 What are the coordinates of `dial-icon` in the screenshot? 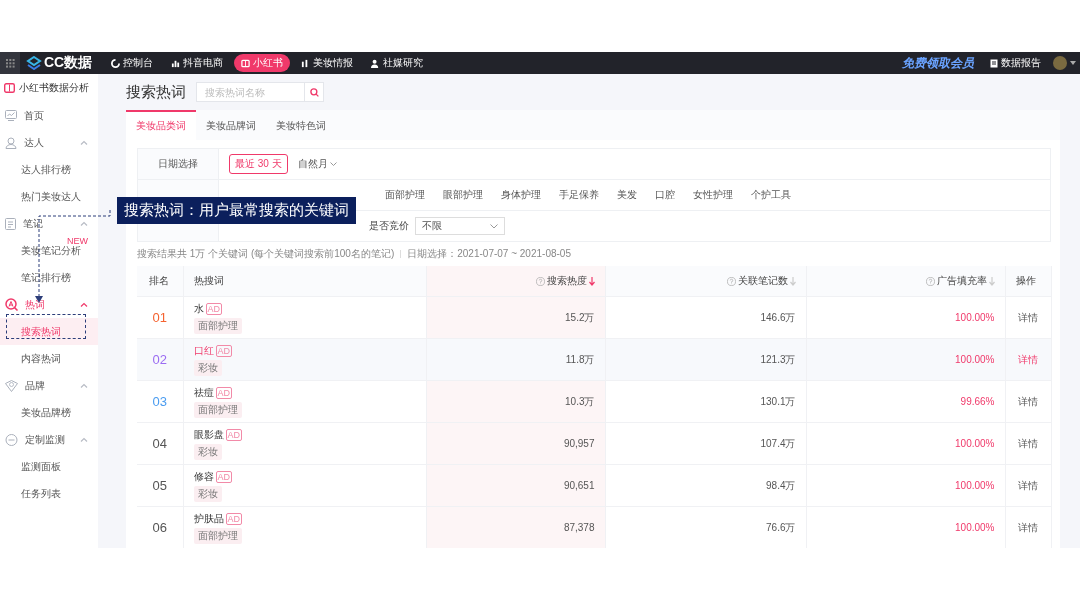 It's located at (116, 63).